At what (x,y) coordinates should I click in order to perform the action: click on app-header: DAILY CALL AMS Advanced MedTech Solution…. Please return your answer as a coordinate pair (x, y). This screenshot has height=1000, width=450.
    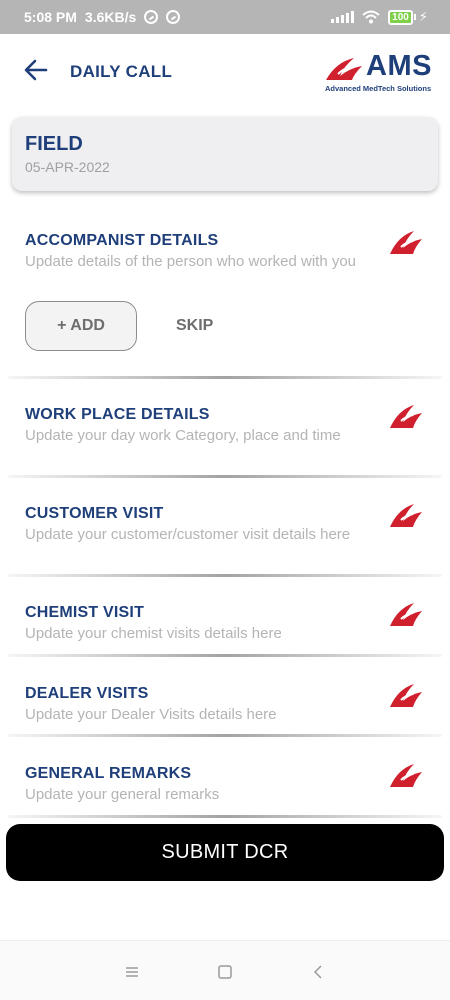
    Looking at the image, I should click on (225, 70).